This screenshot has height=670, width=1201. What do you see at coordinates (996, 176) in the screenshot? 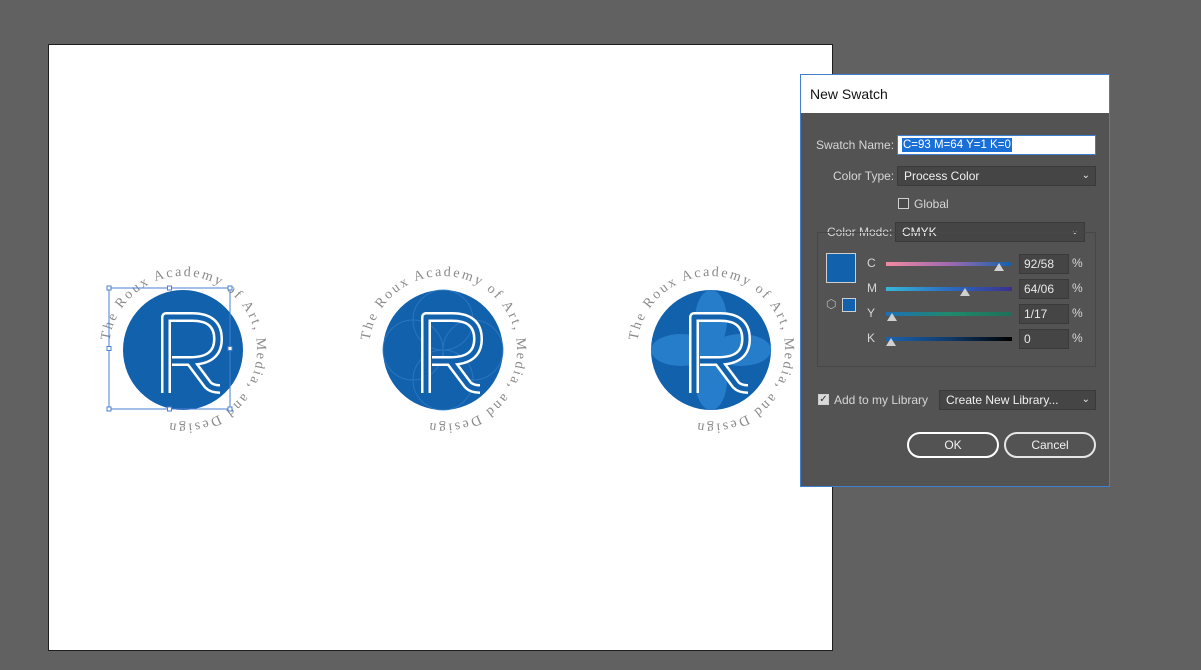
I see `color-type-select: Process Color ⌄` at bounding box center [996, 176].